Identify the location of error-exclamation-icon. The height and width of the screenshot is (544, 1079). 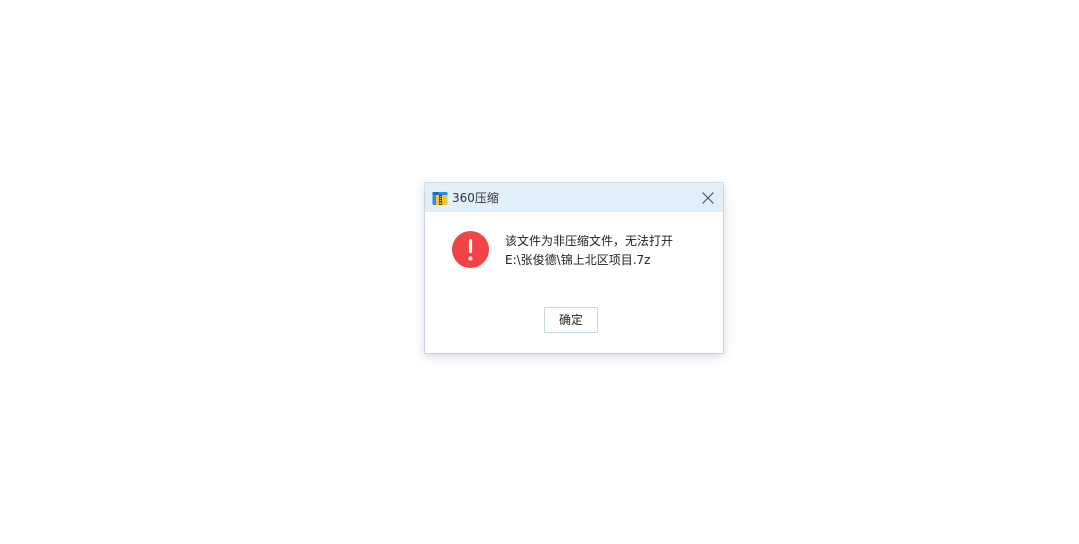
(470, 249).